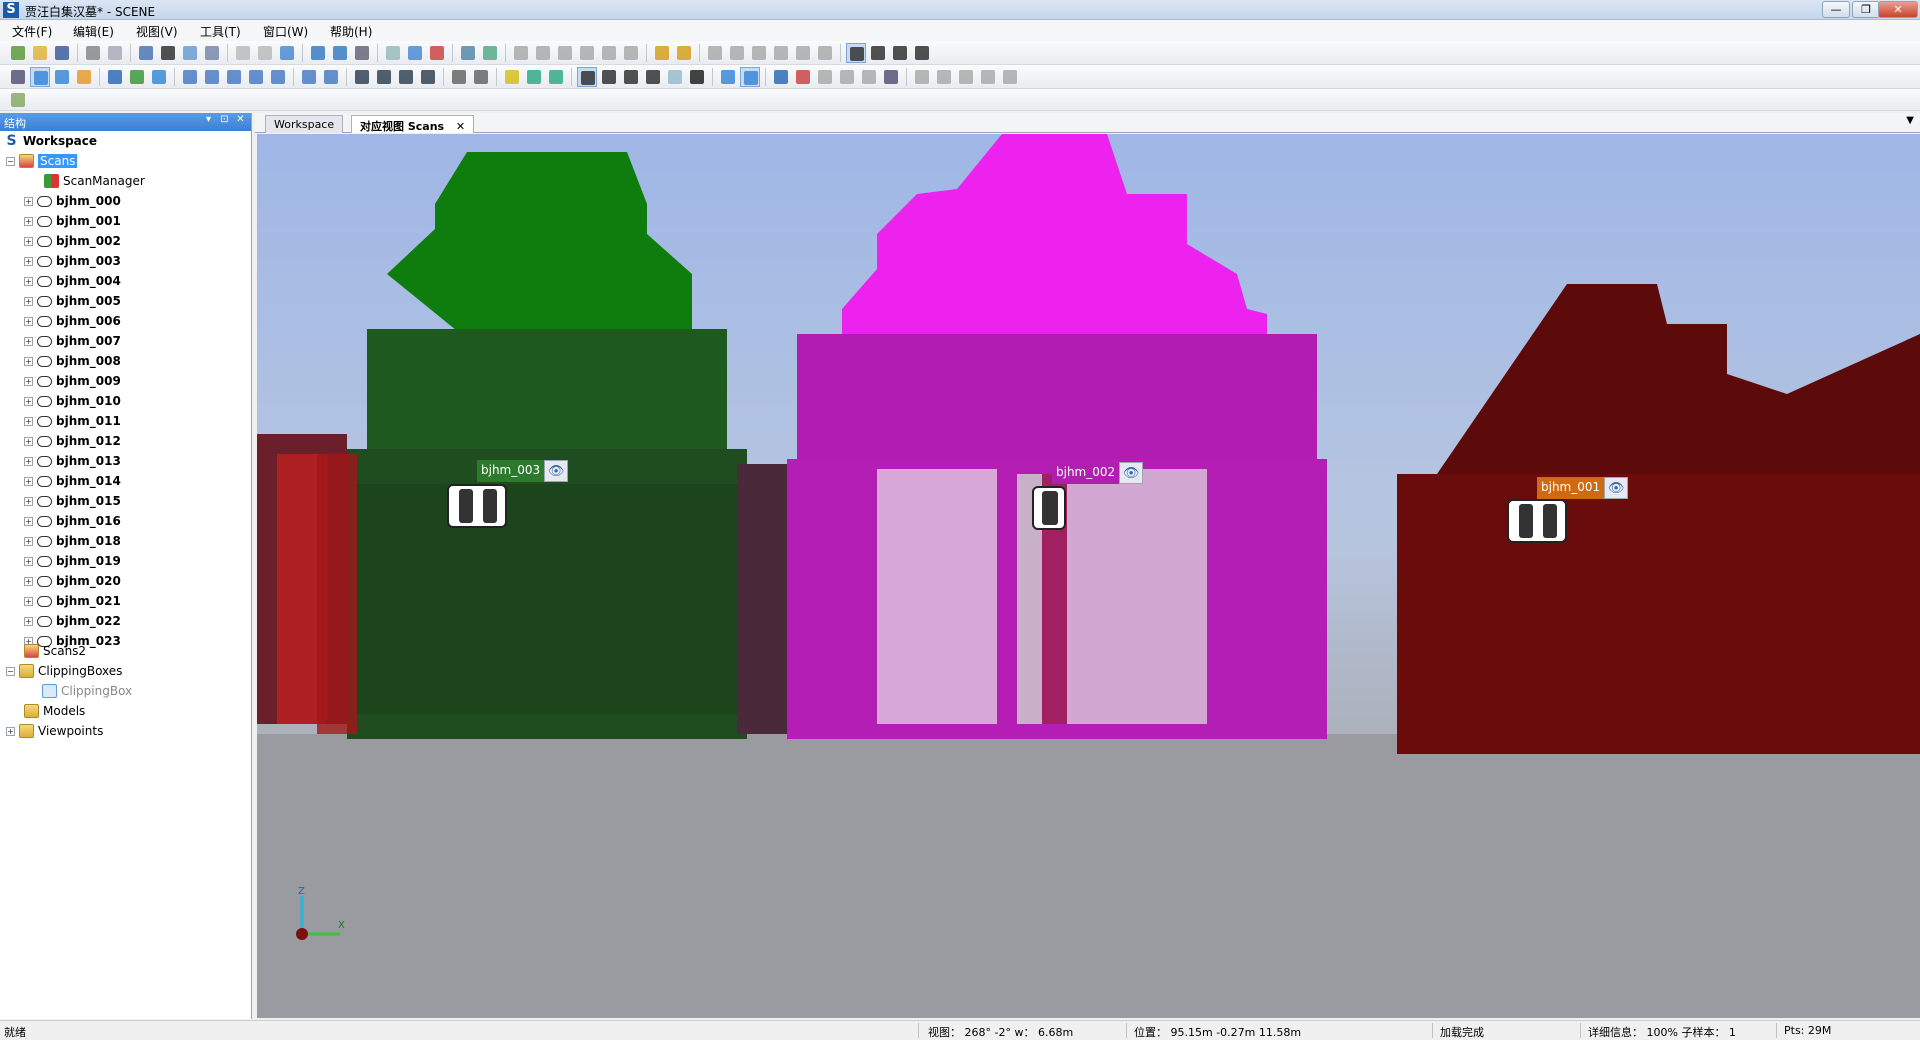  I want to click on tab-list-dropdown-icon: ▼, so click(1910, 120).